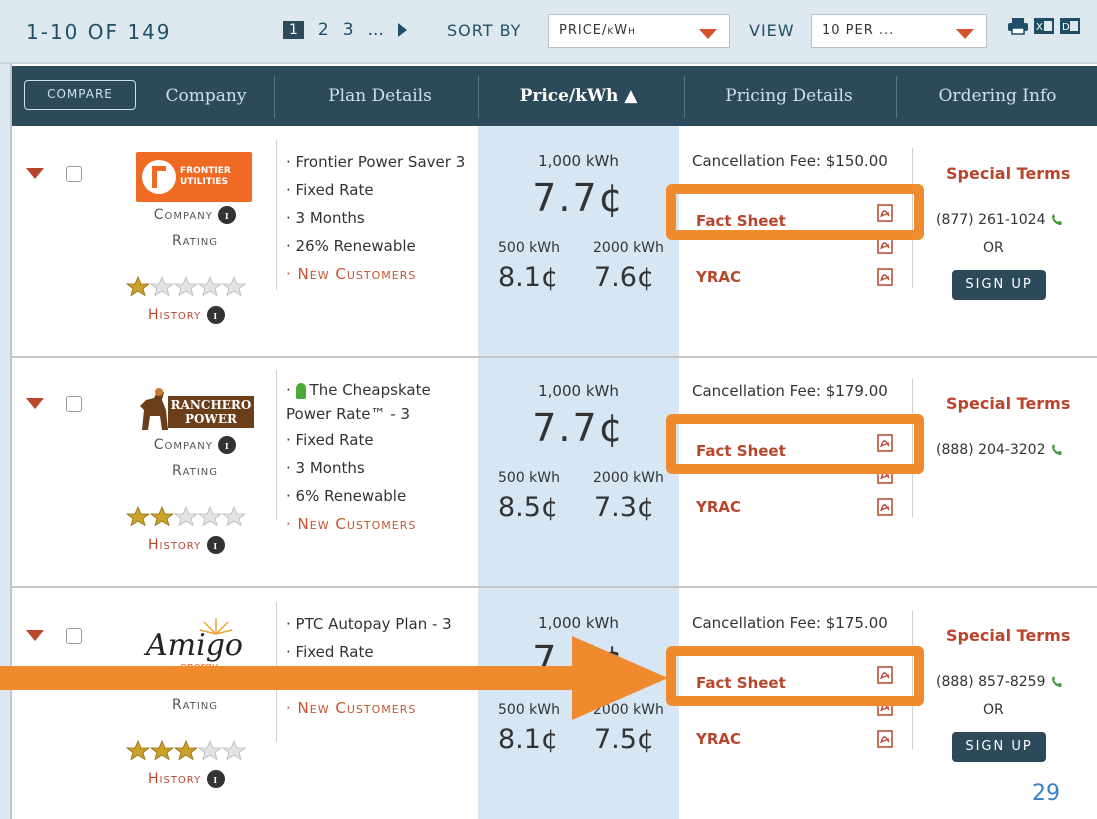  Describe the element at coordinates (330, 190) in the screenshot. I see `plan-detail-item: · Fixed Rate` at that location.